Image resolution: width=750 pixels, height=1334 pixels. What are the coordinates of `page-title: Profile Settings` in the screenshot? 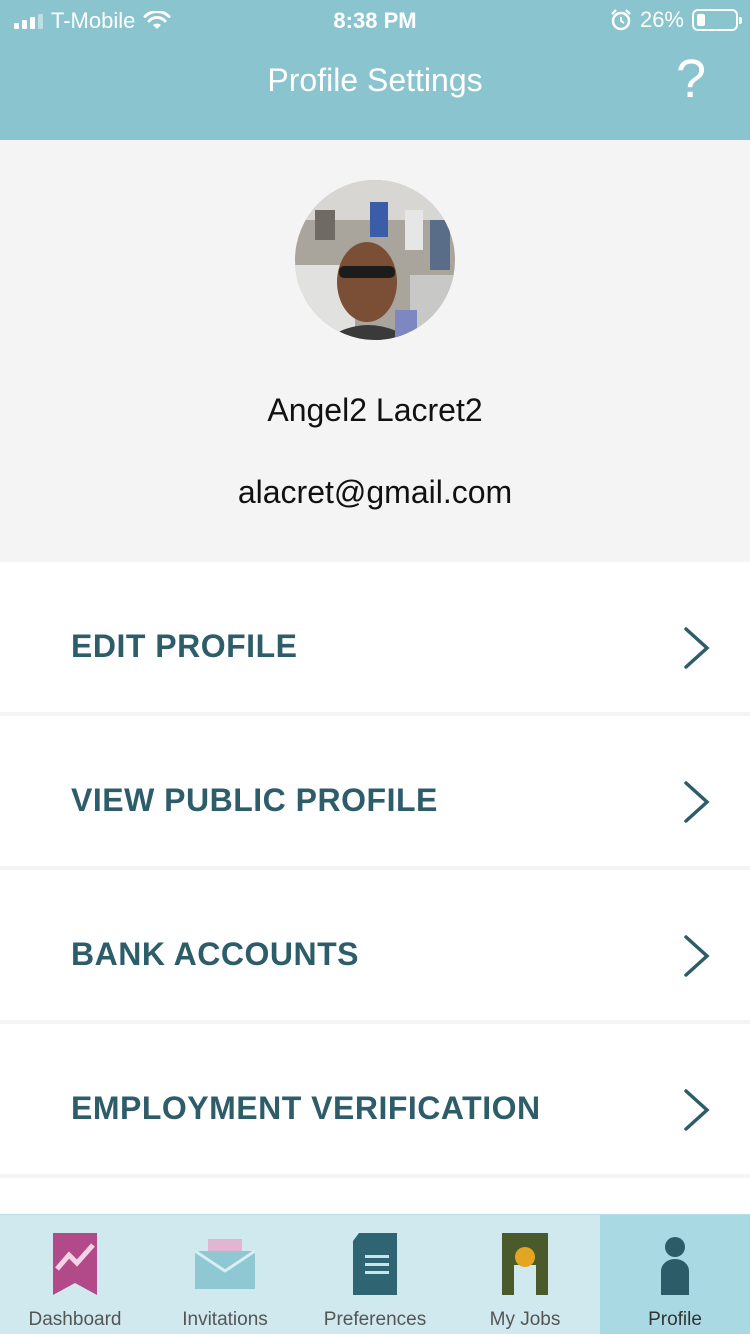 It's located at (375, 80).